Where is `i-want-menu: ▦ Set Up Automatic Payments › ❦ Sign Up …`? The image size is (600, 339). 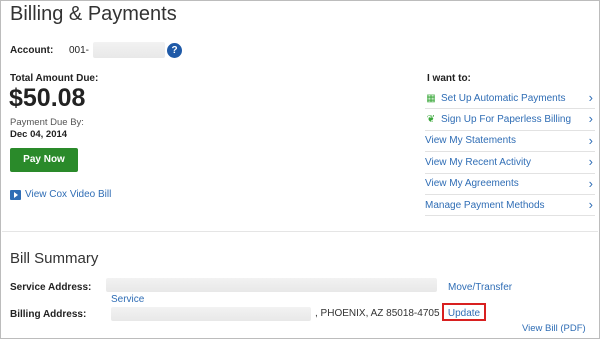 i-want-menu: ▦ Set Up Automatic Payments › ❦ Sign Up … is located at coordinates (510, 152).